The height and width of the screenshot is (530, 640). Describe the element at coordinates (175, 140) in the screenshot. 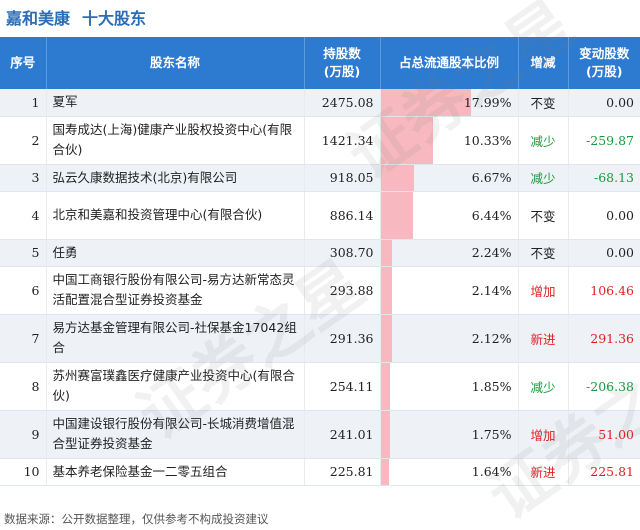

I see `shareholder-name-cell: 国寿成达(上海)健康产业股权投资中心(有限合伙)` at that location.